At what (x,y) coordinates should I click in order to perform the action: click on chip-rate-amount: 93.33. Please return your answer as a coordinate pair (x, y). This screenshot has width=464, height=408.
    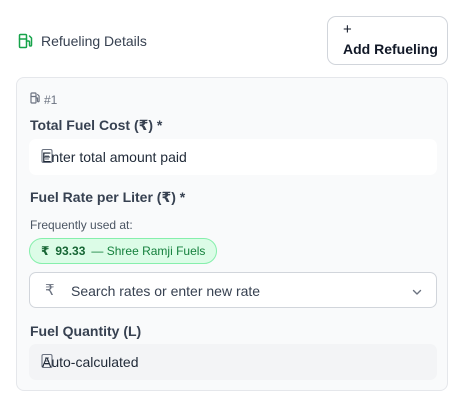
    Looking at the image, I should click on (70, 251).